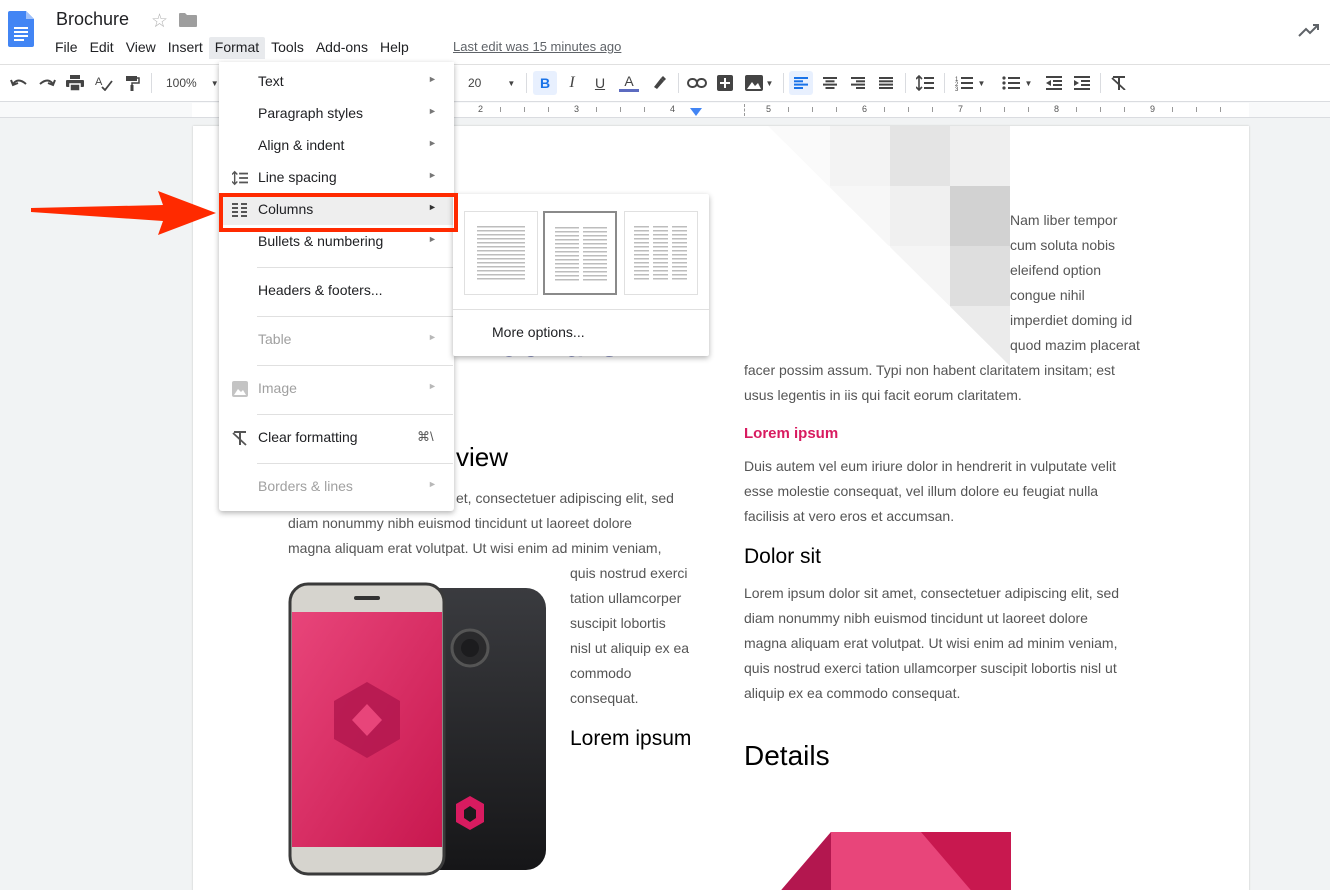 The width and height of the screenshot is (1330, 890). Describe the element at coordinates (482, 457) in the screenshot. I see `overview-heading: view` at that location.